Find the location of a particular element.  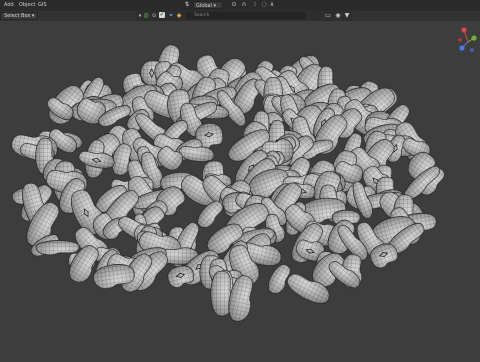

filter-icon: ▼ is located at coordinates (347, 16).